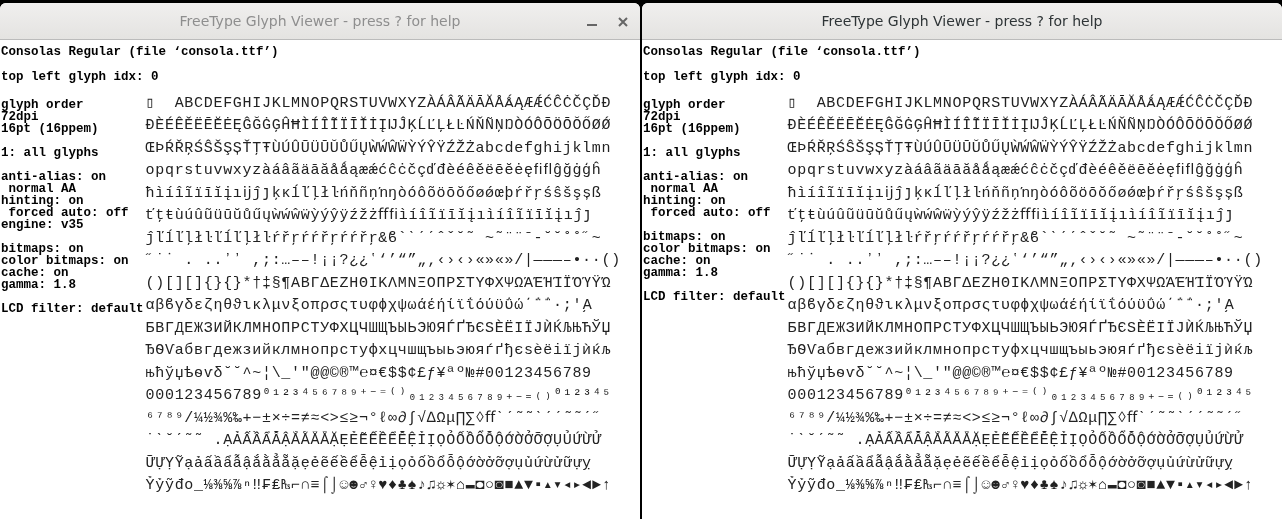 Image resolution: width=1282 pixels, height=519 pixels. What do you see at coordinates (623, 22) in the screenshot?
I see `close-icon` at bounding box center [623, 22].